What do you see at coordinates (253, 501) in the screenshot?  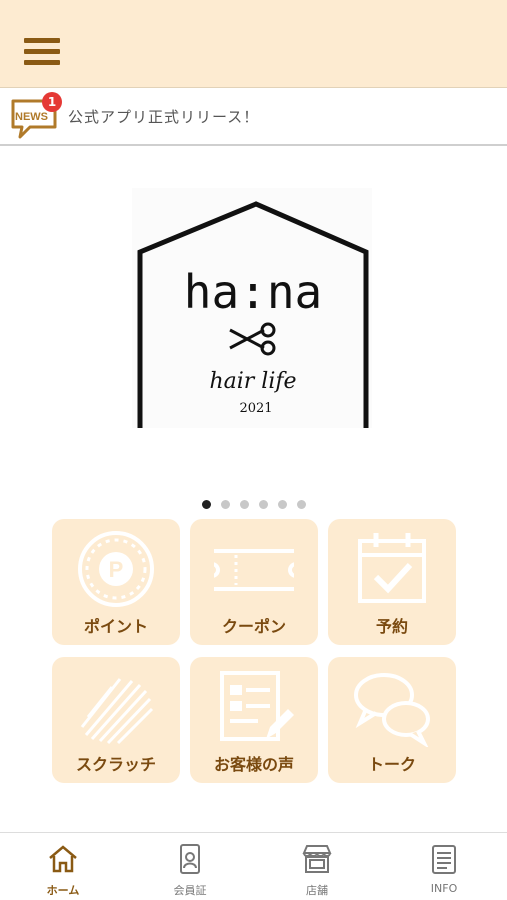 I see `carousel-dots` at bounding box center [253, 501].